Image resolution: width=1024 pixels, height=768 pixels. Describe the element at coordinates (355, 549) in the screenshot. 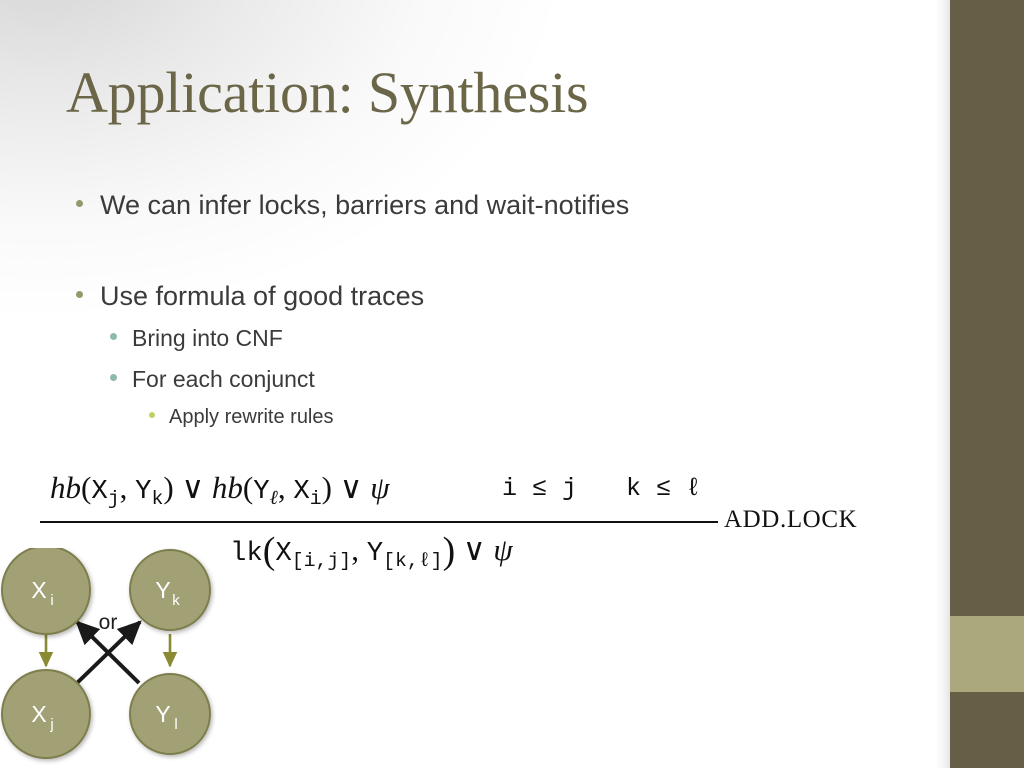

I see `denominator-comma: ,` at that location.